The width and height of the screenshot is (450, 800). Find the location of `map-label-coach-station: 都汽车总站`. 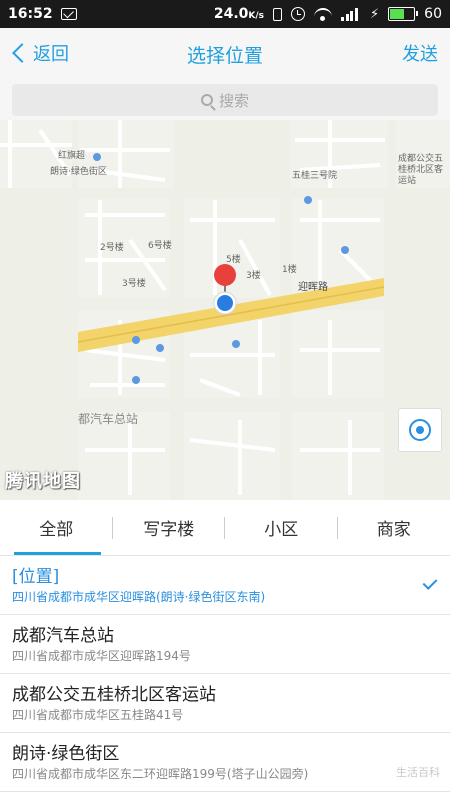

map-label-coach-station: 都汽车总站 is located at coordinates (108, 419).